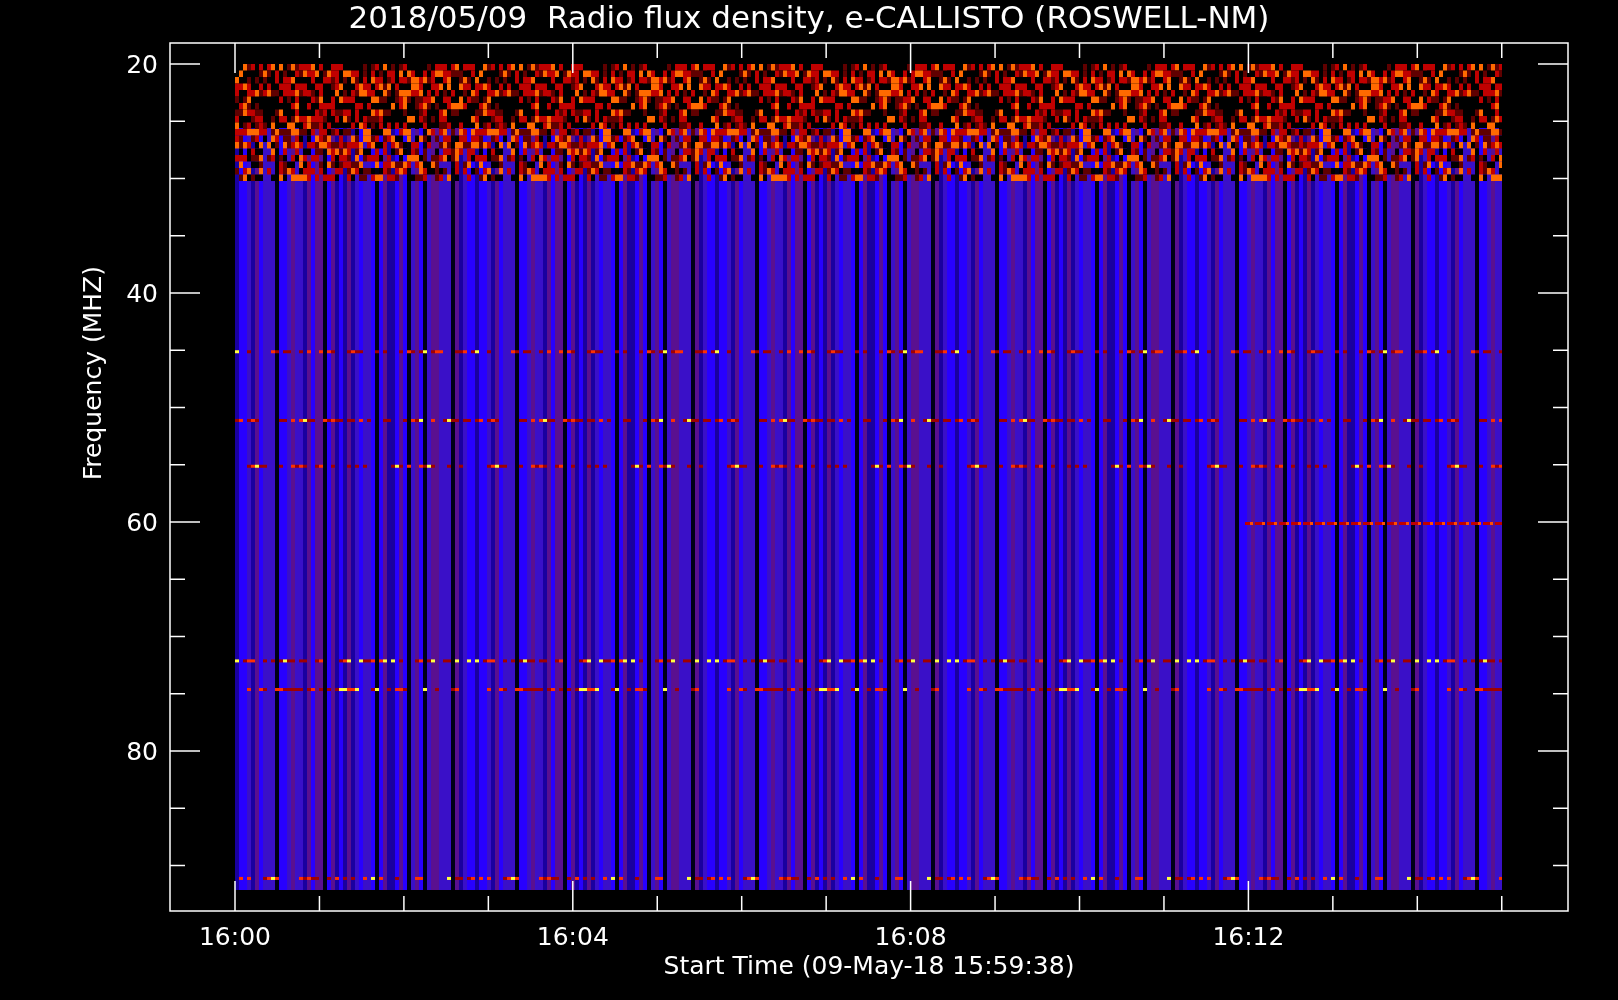  Describe the element at coordinates (92, 373) in the screenshot. I see `y-axis-label: Frequency (MHZ)` at that location.